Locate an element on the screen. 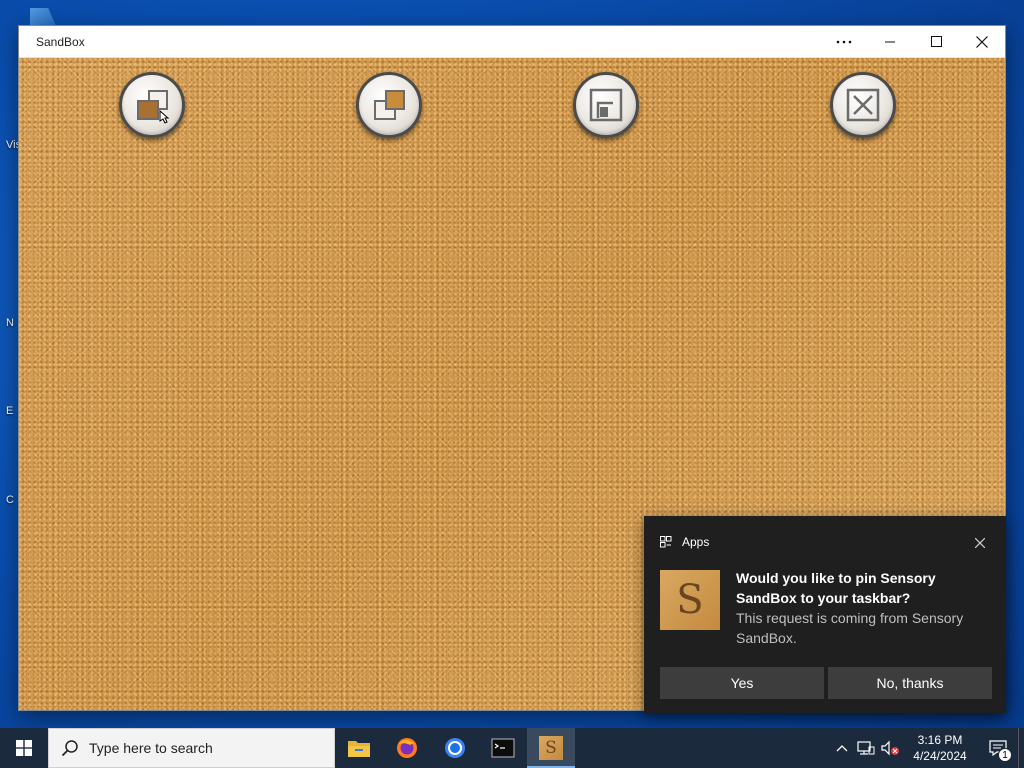 This screenshot has width=1024, height=768. resize-window-button is located at coordinates (606, 105).